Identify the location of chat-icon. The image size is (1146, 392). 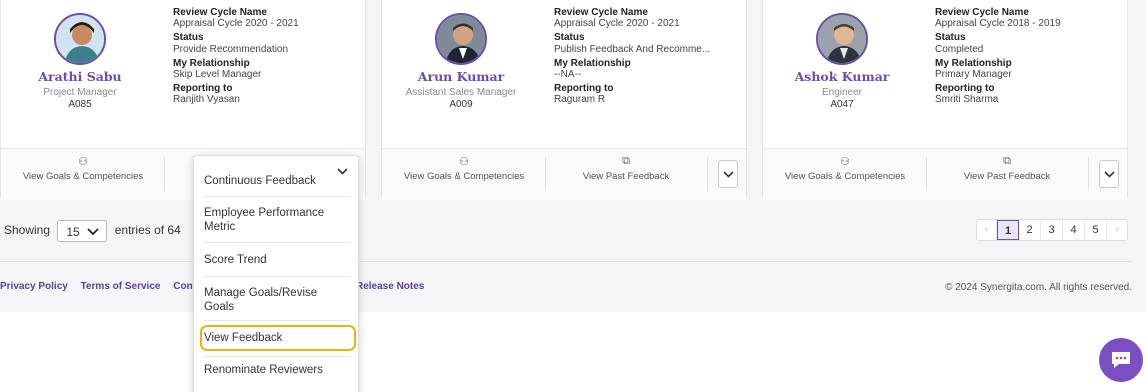
(1121, 360).